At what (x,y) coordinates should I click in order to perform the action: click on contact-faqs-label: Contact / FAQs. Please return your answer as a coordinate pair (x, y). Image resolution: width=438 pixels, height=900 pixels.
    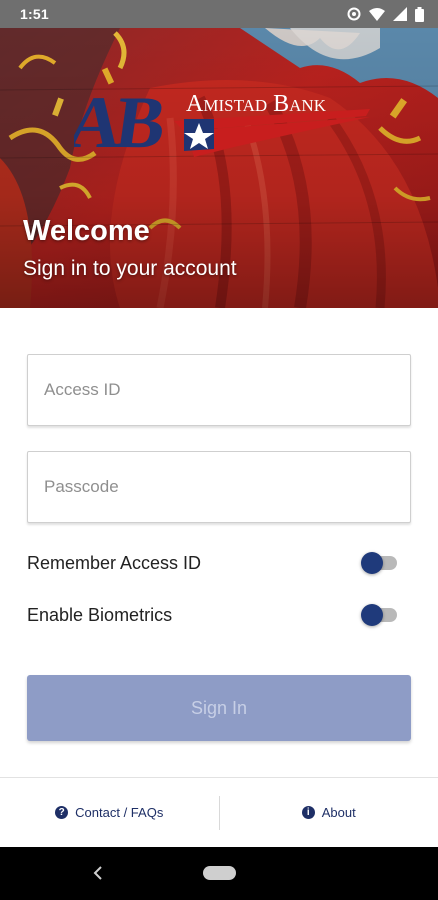
    Looking at the image, I should click on (119, 812).